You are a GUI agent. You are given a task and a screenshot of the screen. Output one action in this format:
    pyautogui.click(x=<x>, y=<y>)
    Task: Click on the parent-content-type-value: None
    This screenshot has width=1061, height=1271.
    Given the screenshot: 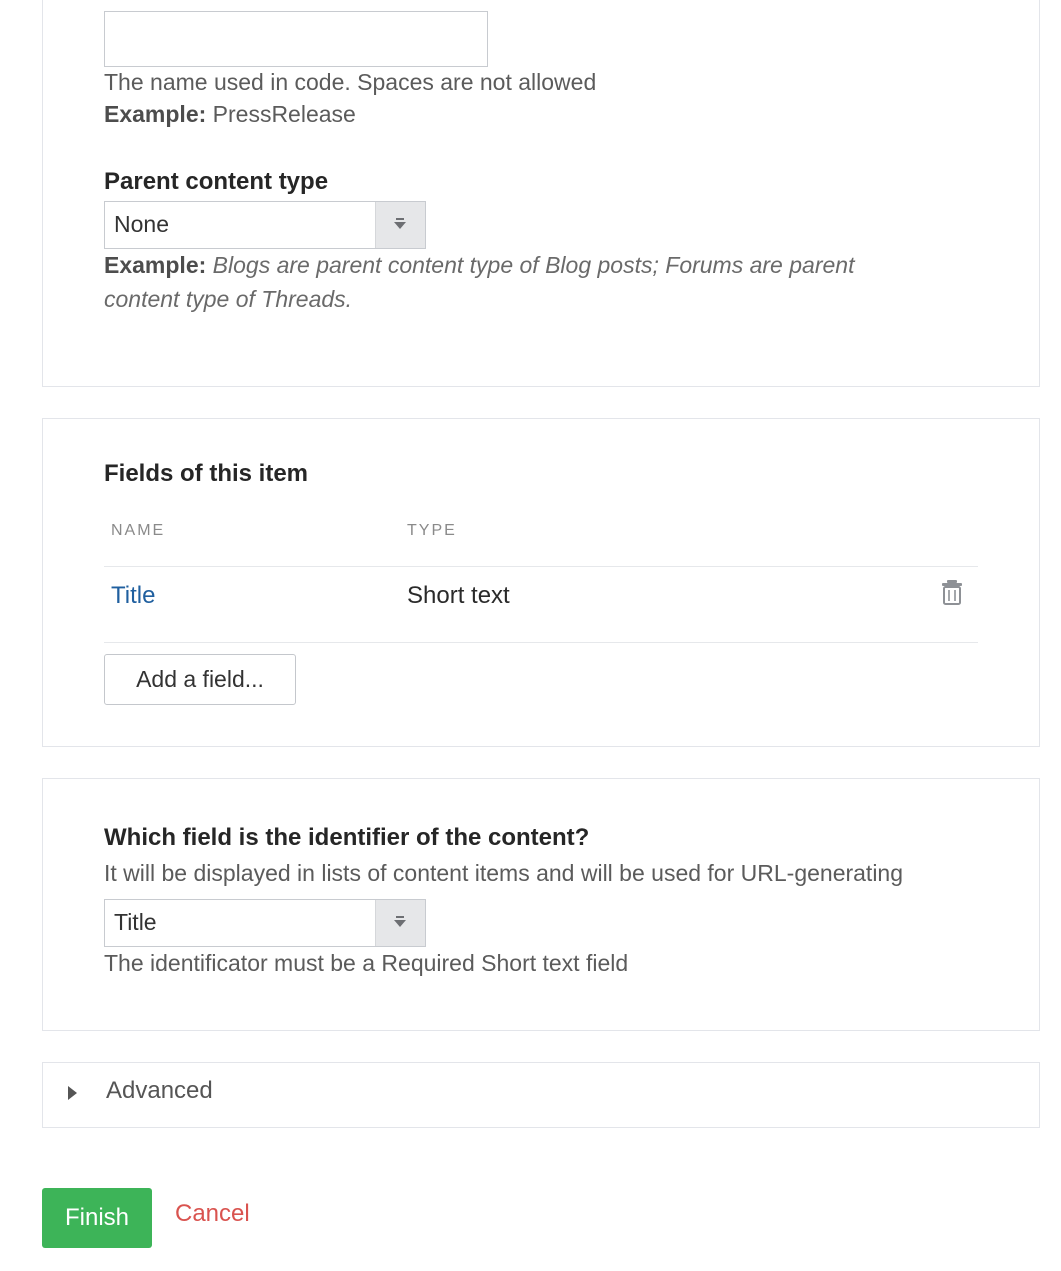 What is the action you would take?
    pyautogui.click(x=141, y=224)
    